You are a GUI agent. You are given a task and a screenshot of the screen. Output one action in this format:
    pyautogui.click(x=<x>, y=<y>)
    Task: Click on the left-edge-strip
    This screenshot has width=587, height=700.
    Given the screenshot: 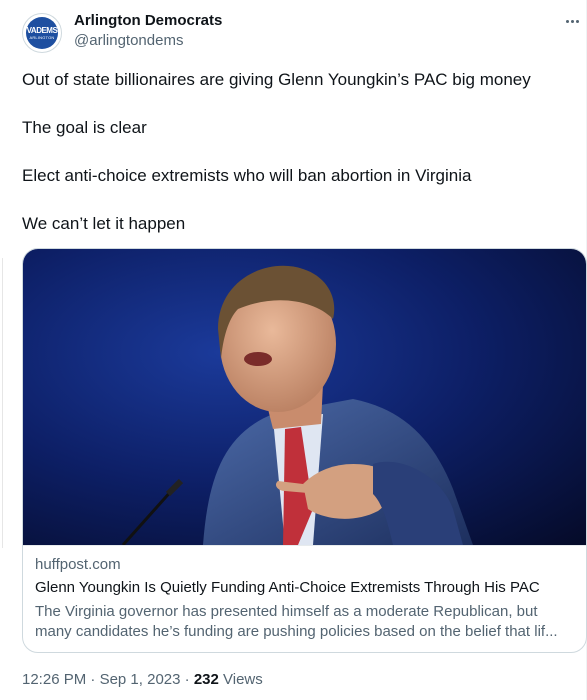 What is the action you would take?
    pyautogui.click(x=3, y=350)
    